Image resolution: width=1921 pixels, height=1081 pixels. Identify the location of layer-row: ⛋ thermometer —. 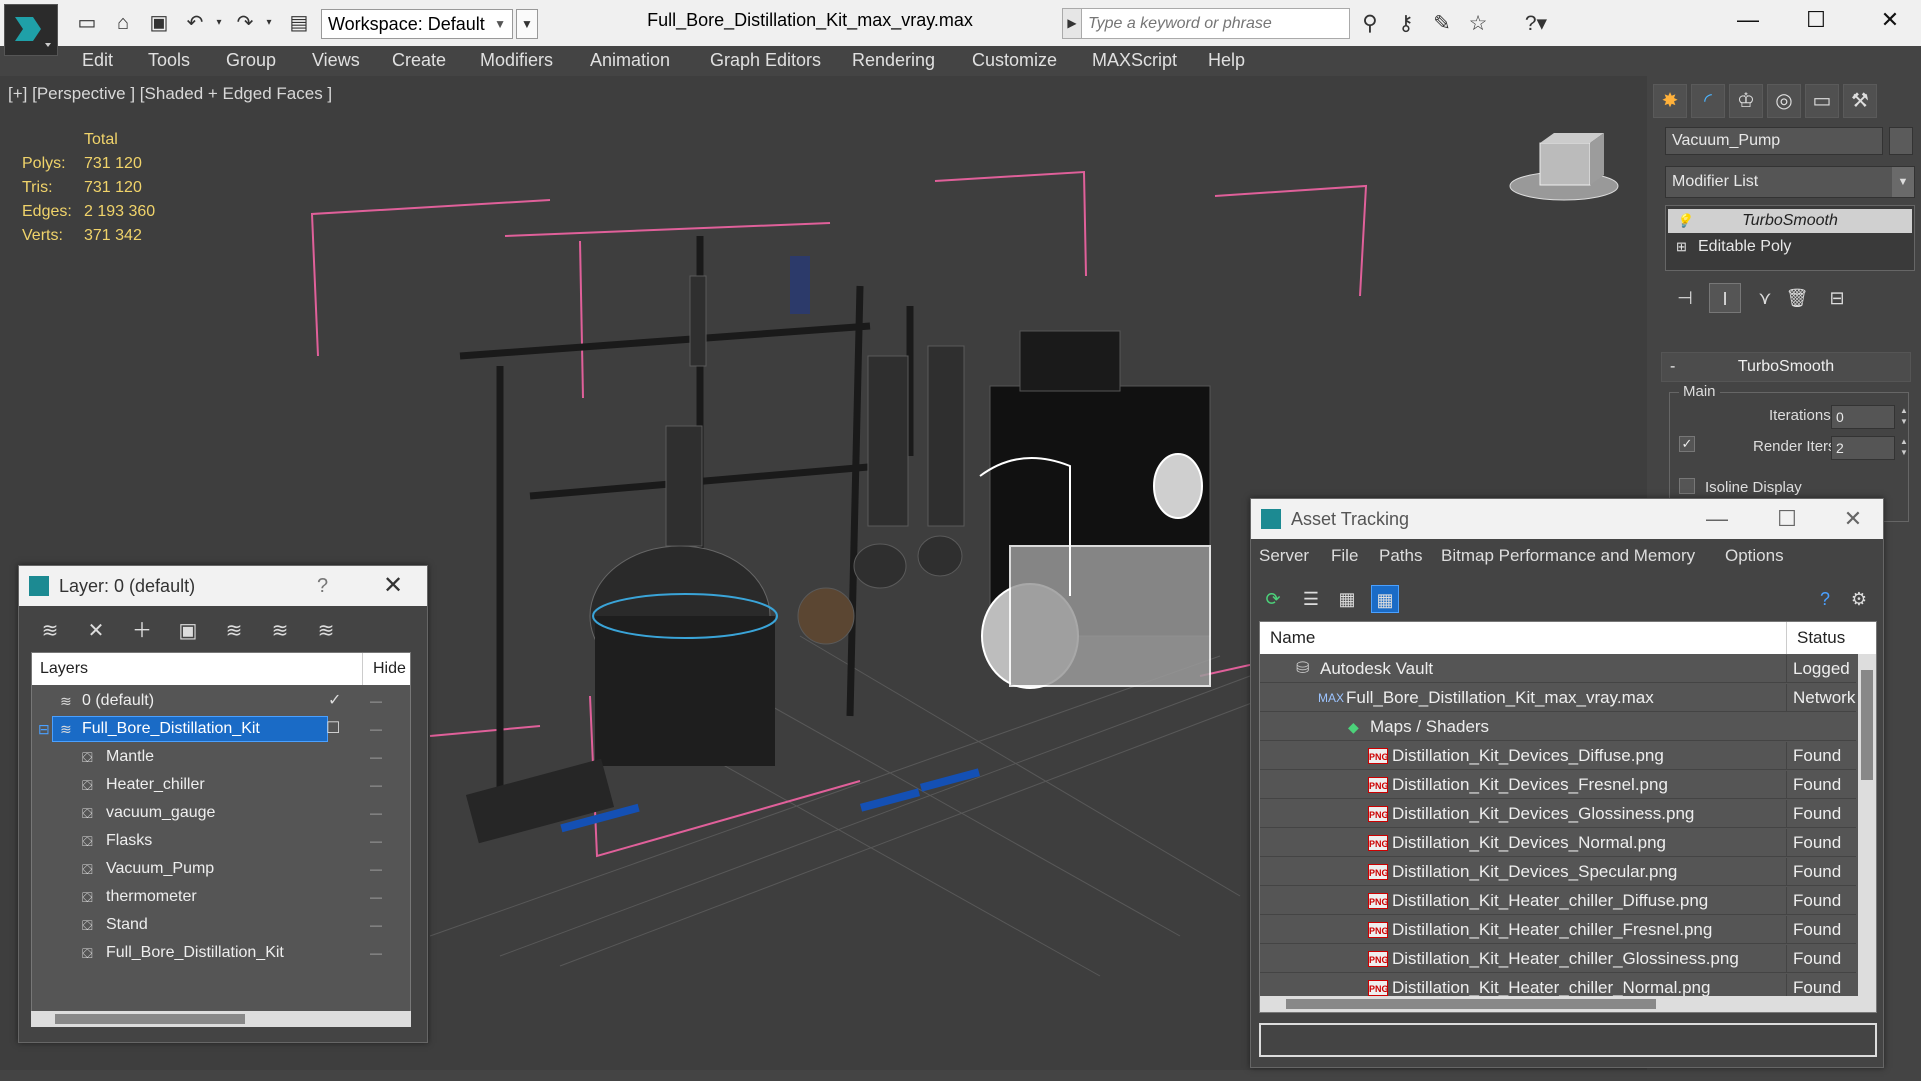
(221, 897).